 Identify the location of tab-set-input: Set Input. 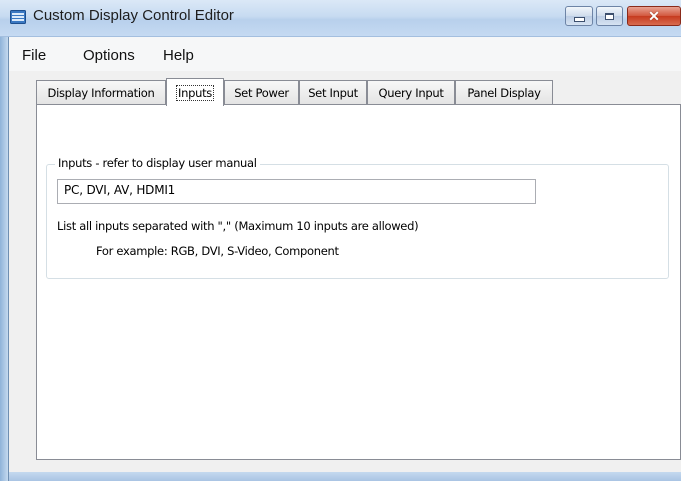
(333, 92).